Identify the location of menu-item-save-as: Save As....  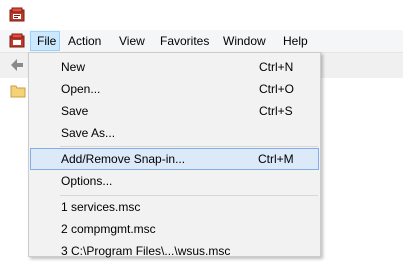
(174, 133).